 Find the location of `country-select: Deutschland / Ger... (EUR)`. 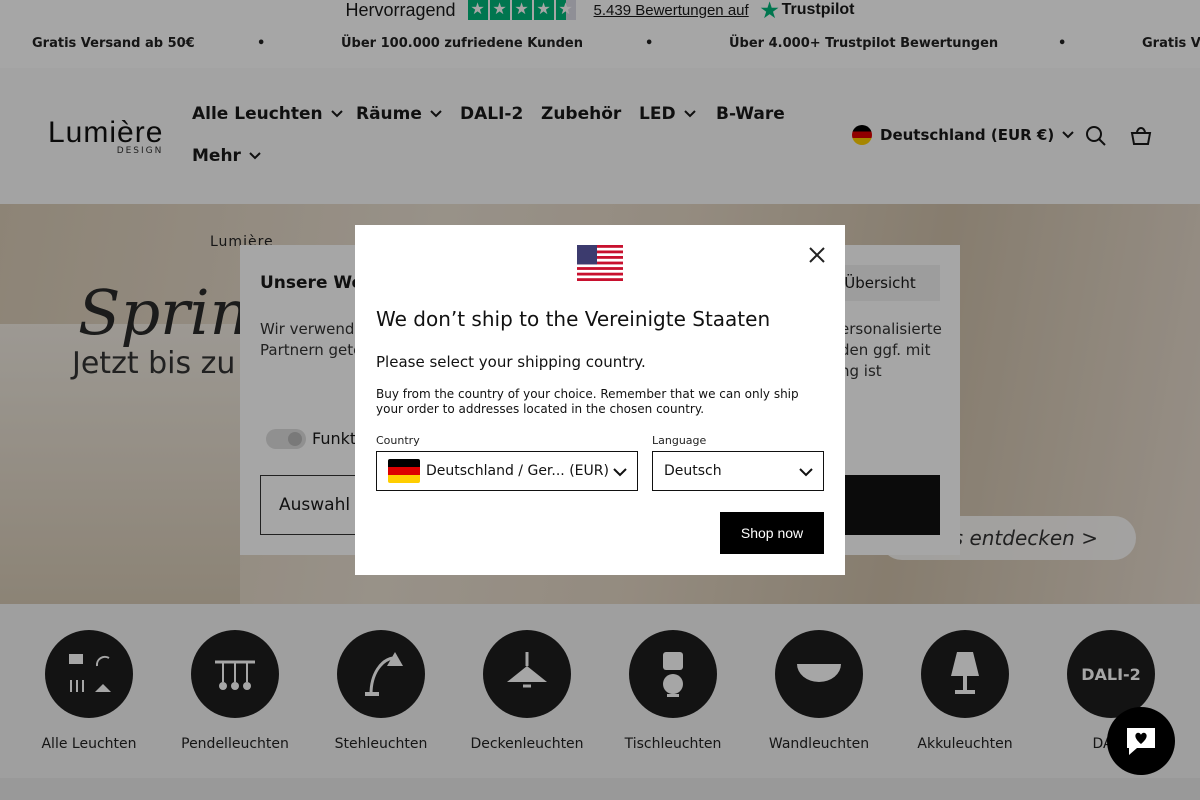

country-select: Deutschland / Ger... (EUR) is located at coordinates (507, 471).